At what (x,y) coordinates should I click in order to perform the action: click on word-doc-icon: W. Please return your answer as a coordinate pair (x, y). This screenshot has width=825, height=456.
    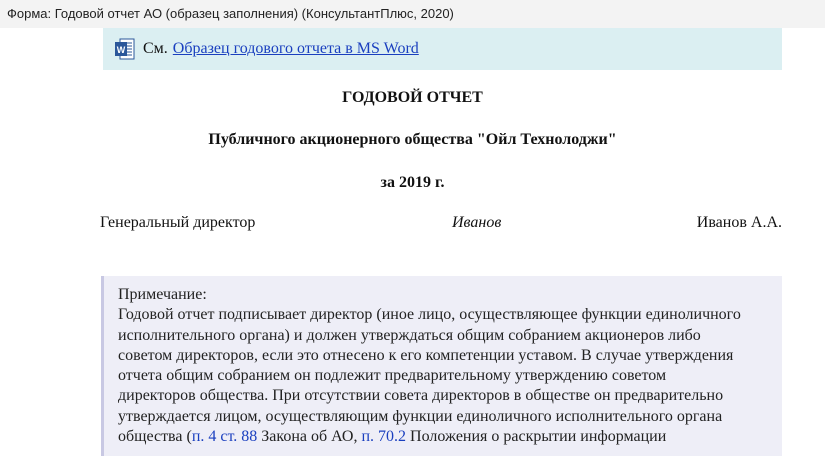
    Looking at the image, I should click on (125, 49).